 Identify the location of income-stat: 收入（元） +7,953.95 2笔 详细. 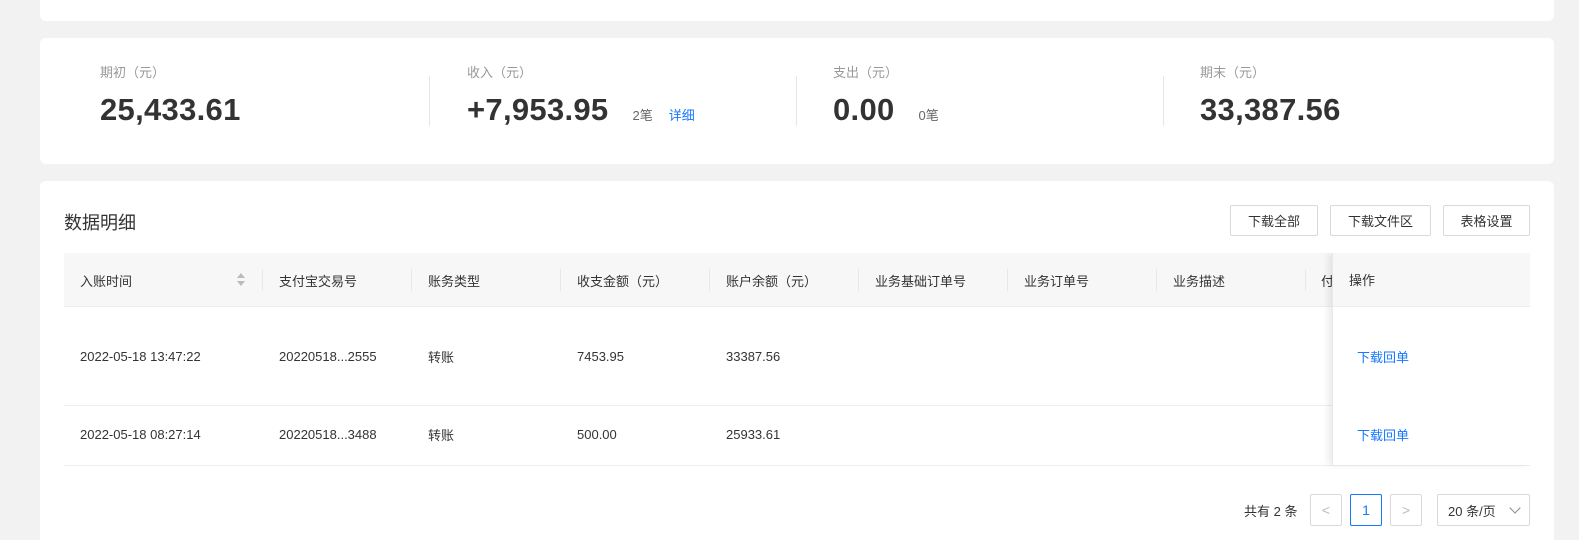
(581, 99).